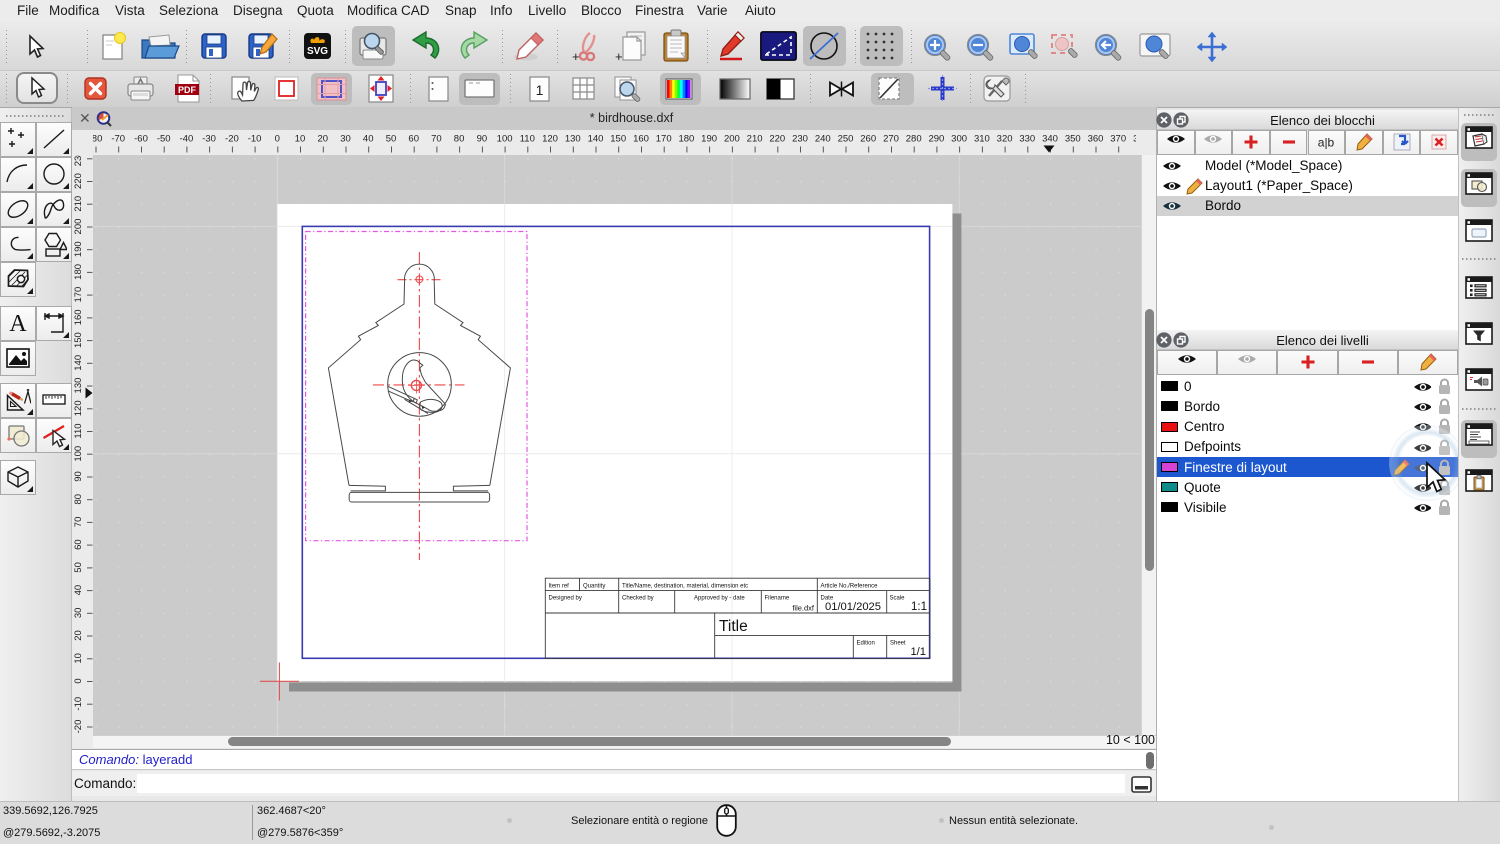 Image resolution: width=1500 pixels, height=844 pixels. Describe the element at coordinates (918, 652) in the screenshot. I see `svg-text: 1/1` at that location.